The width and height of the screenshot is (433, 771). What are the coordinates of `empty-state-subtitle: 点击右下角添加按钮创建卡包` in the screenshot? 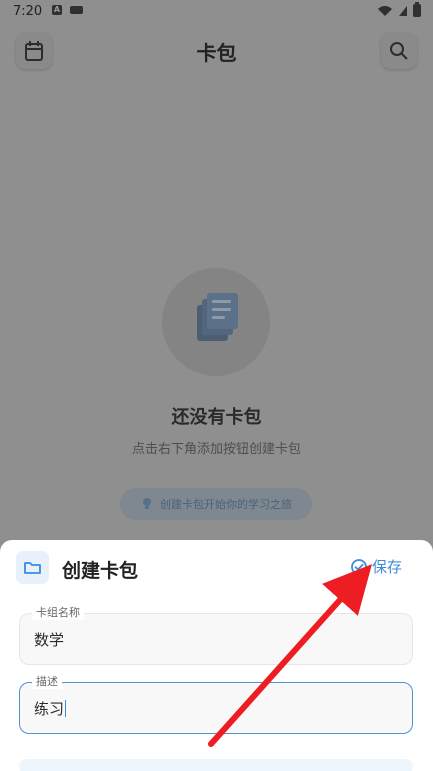 It's located at (216, 449).